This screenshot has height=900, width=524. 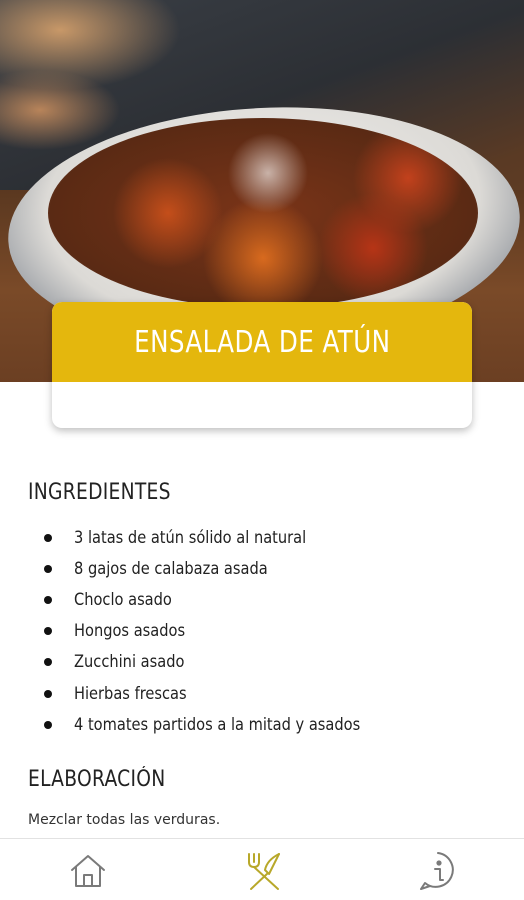 I want to click on ingredient-text: 3 latas de atún sólido al natural, so click(x=190, y=537).